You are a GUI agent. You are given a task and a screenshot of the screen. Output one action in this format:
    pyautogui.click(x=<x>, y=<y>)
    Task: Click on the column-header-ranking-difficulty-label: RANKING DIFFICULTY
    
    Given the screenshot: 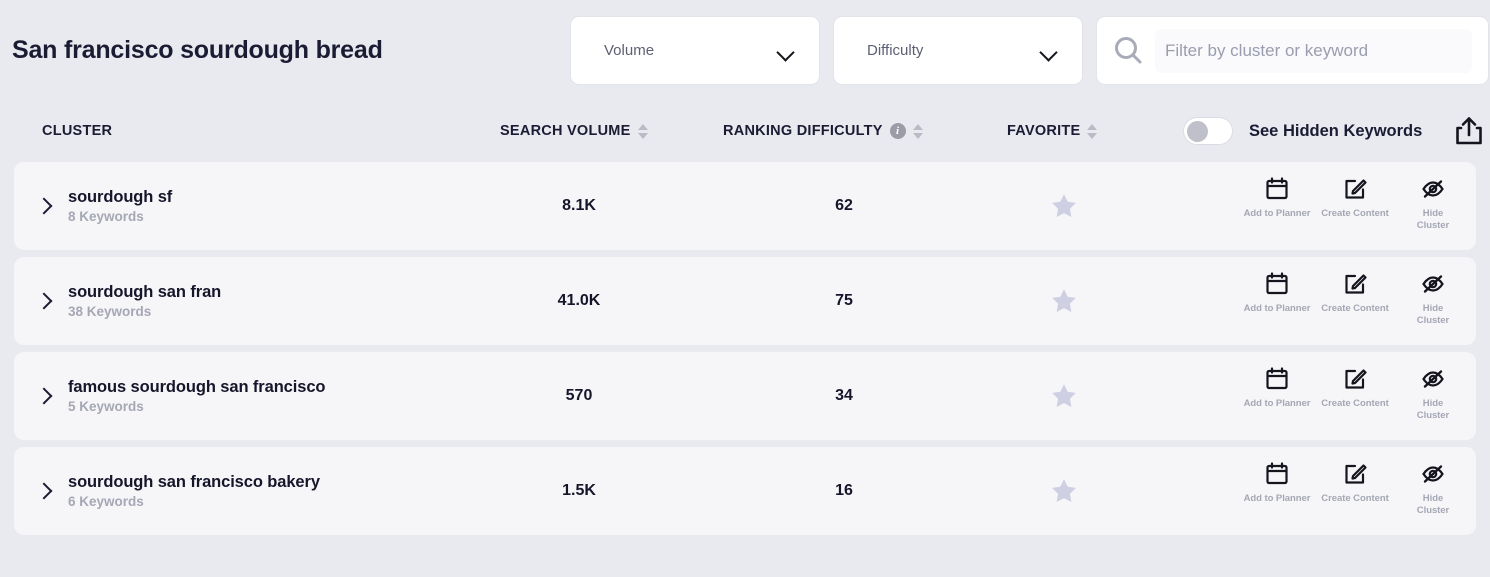 What is the action you would take?
    pyautogui.click(x=803, y=131)
    